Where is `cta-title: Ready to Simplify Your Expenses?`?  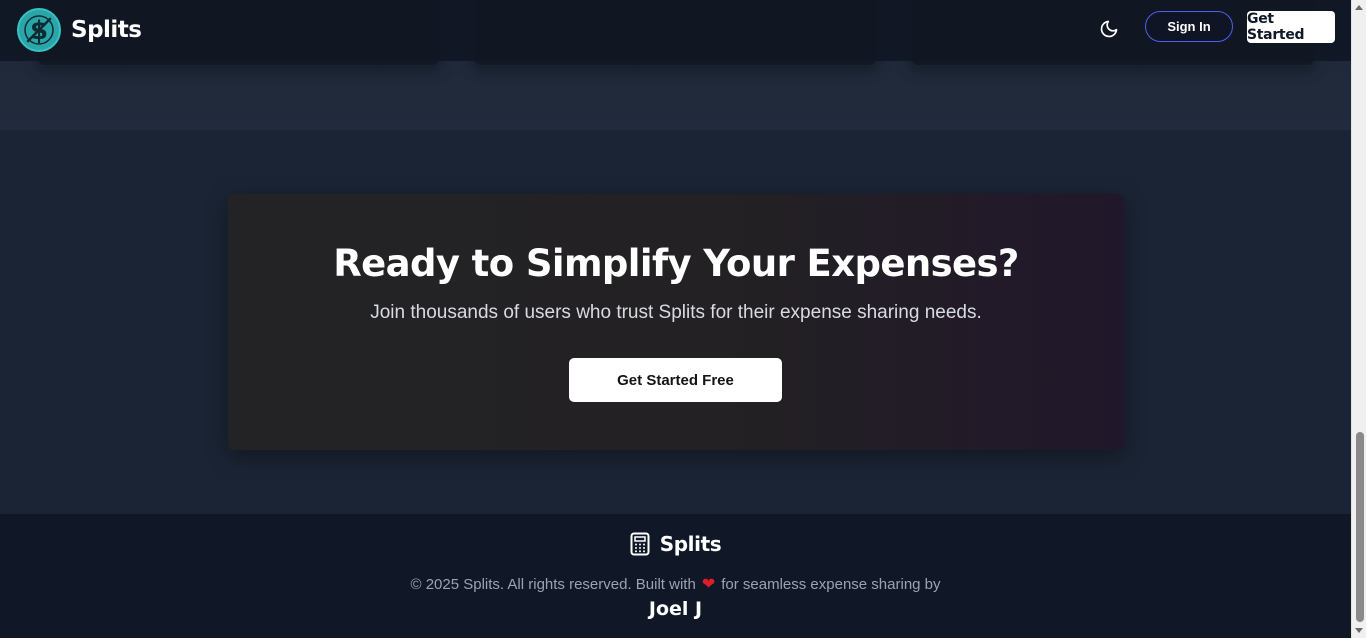
cta-title: Ready to Simplify Your Expenses? is located at coordinates (676, 263).